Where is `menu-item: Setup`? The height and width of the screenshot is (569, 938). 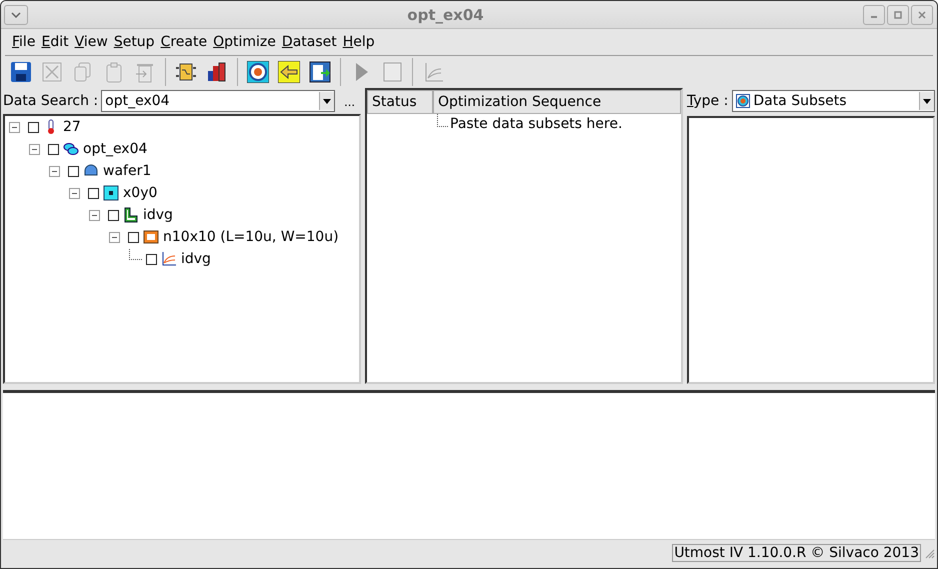
menu-item: Setup is located at coordinates (134, 42).